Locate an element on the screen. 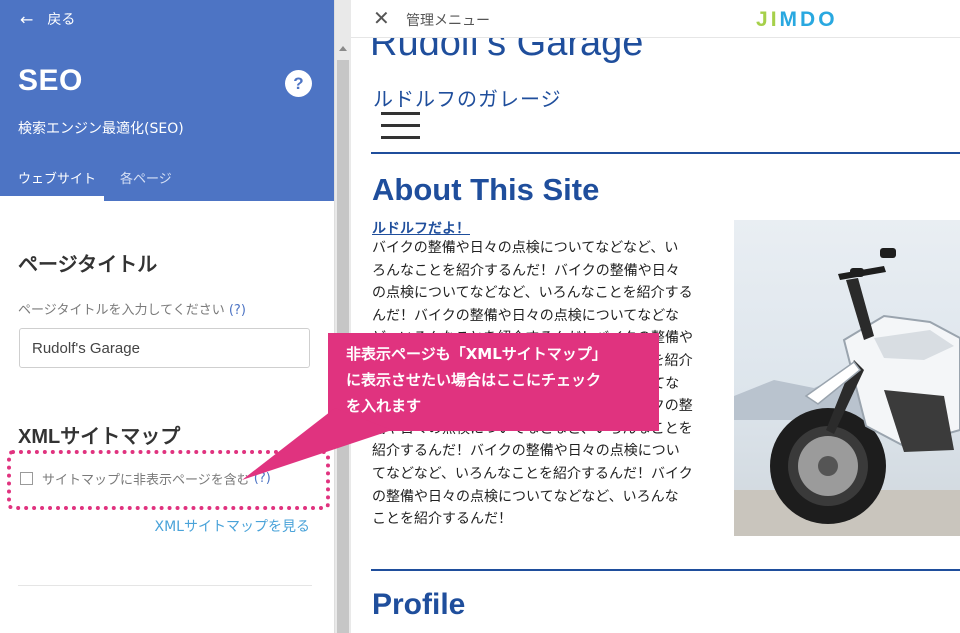 The image size is (960, 633). tab-each-page: 各ページ is located at coordinates (146, 177).